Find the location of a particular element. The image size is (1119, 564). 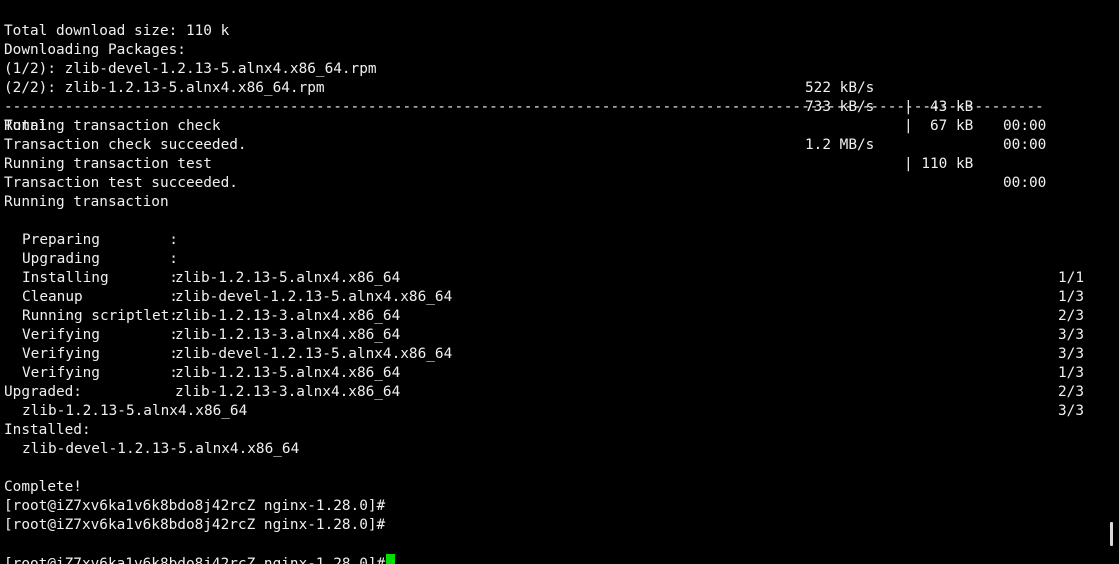

installed-package: zlib-devel-1.2.13-5.alnx4.x86_64 is located at coordinates (161, 449).